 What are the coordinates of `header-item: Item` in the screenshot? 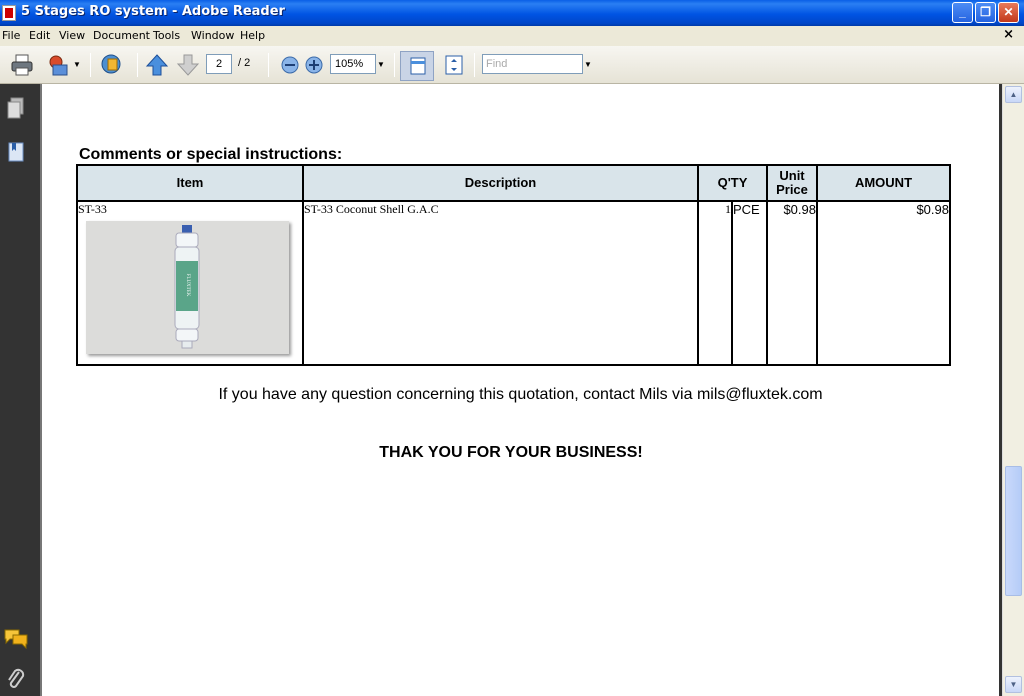 It's located at (190, 183).